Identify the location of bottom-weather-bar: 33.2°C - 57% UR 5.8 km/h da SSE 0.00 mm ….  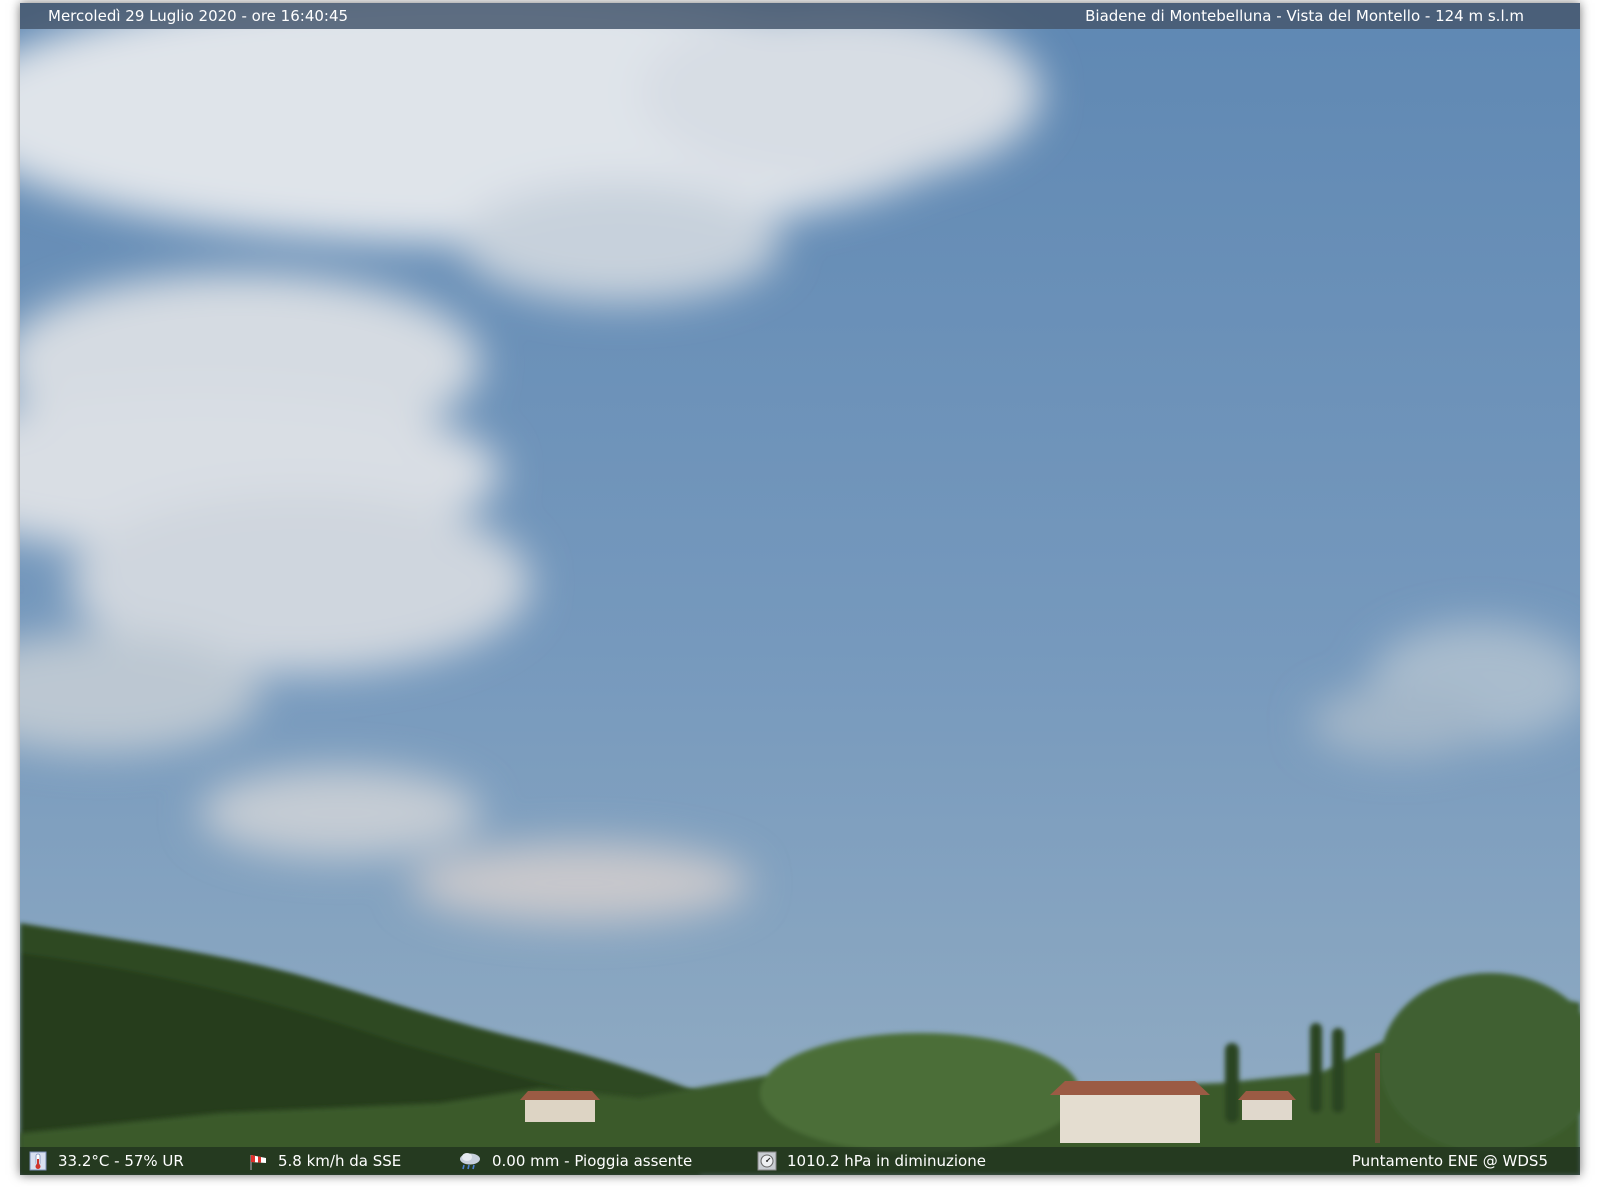
(800, 1161).